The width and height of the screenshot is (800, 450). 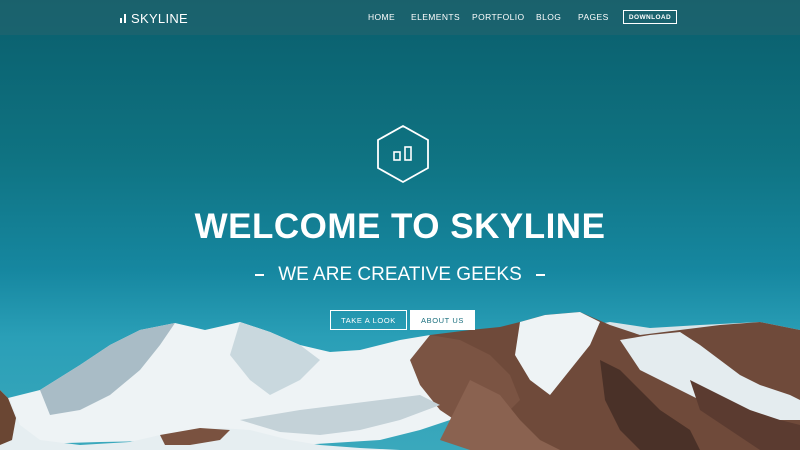 What do you see at coordinates (435, 17) in the screenshot?
I see `nav-link-elements: ELEMENTS` at bounding box center [435, 17].